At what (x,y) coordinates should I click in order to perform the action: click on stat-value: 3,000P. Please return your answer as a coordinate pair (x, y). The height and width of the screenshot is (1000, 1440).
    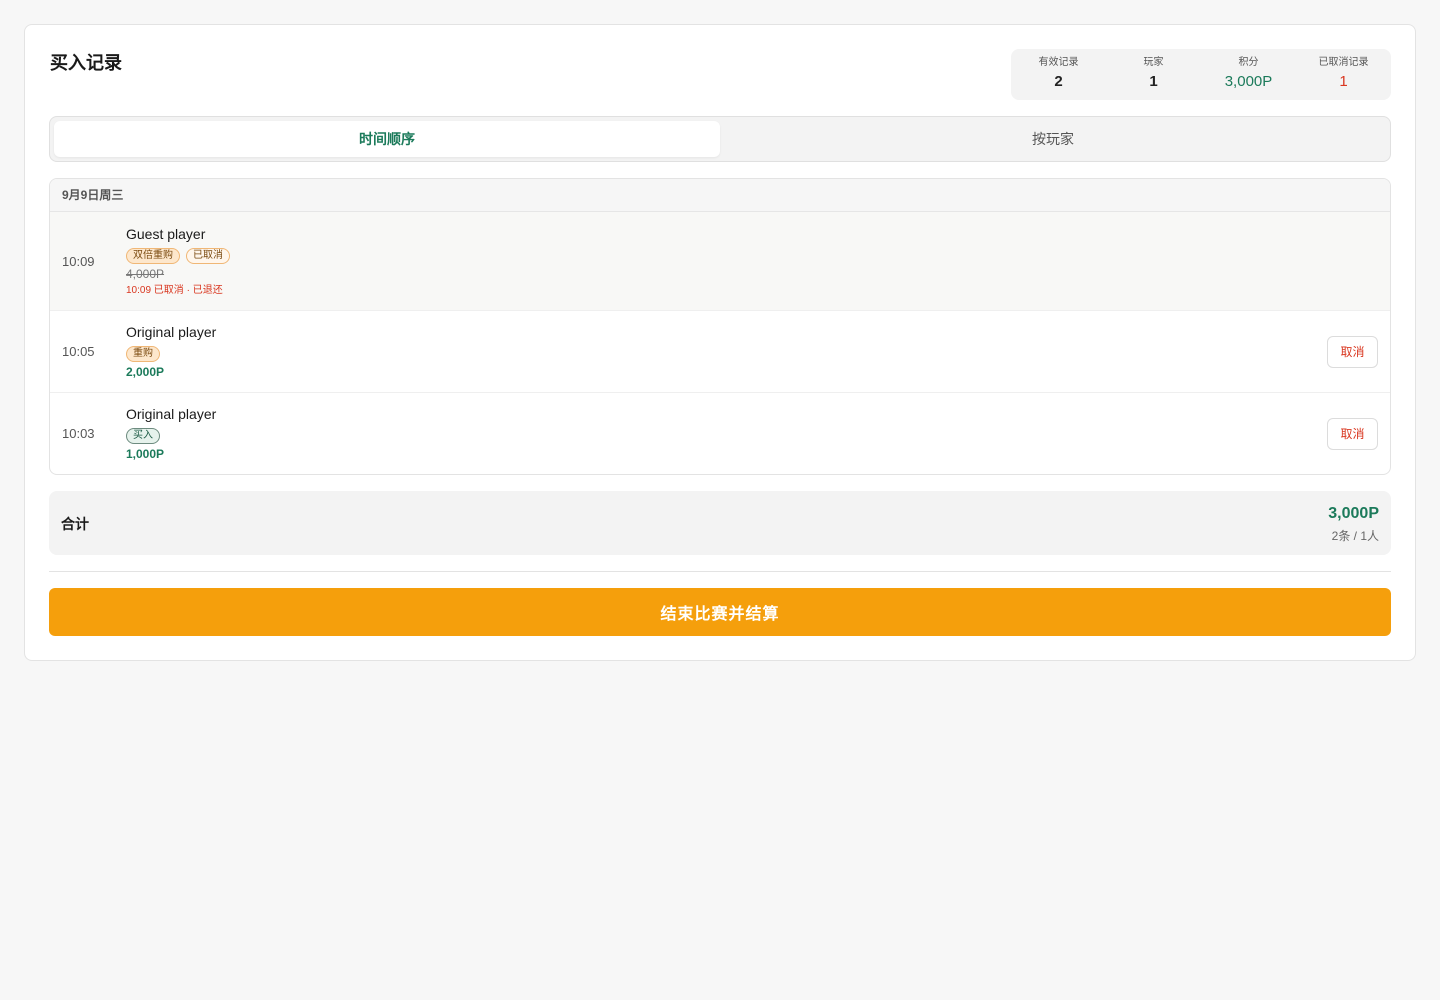
    Looking at the image, I should click on (1248, 81).